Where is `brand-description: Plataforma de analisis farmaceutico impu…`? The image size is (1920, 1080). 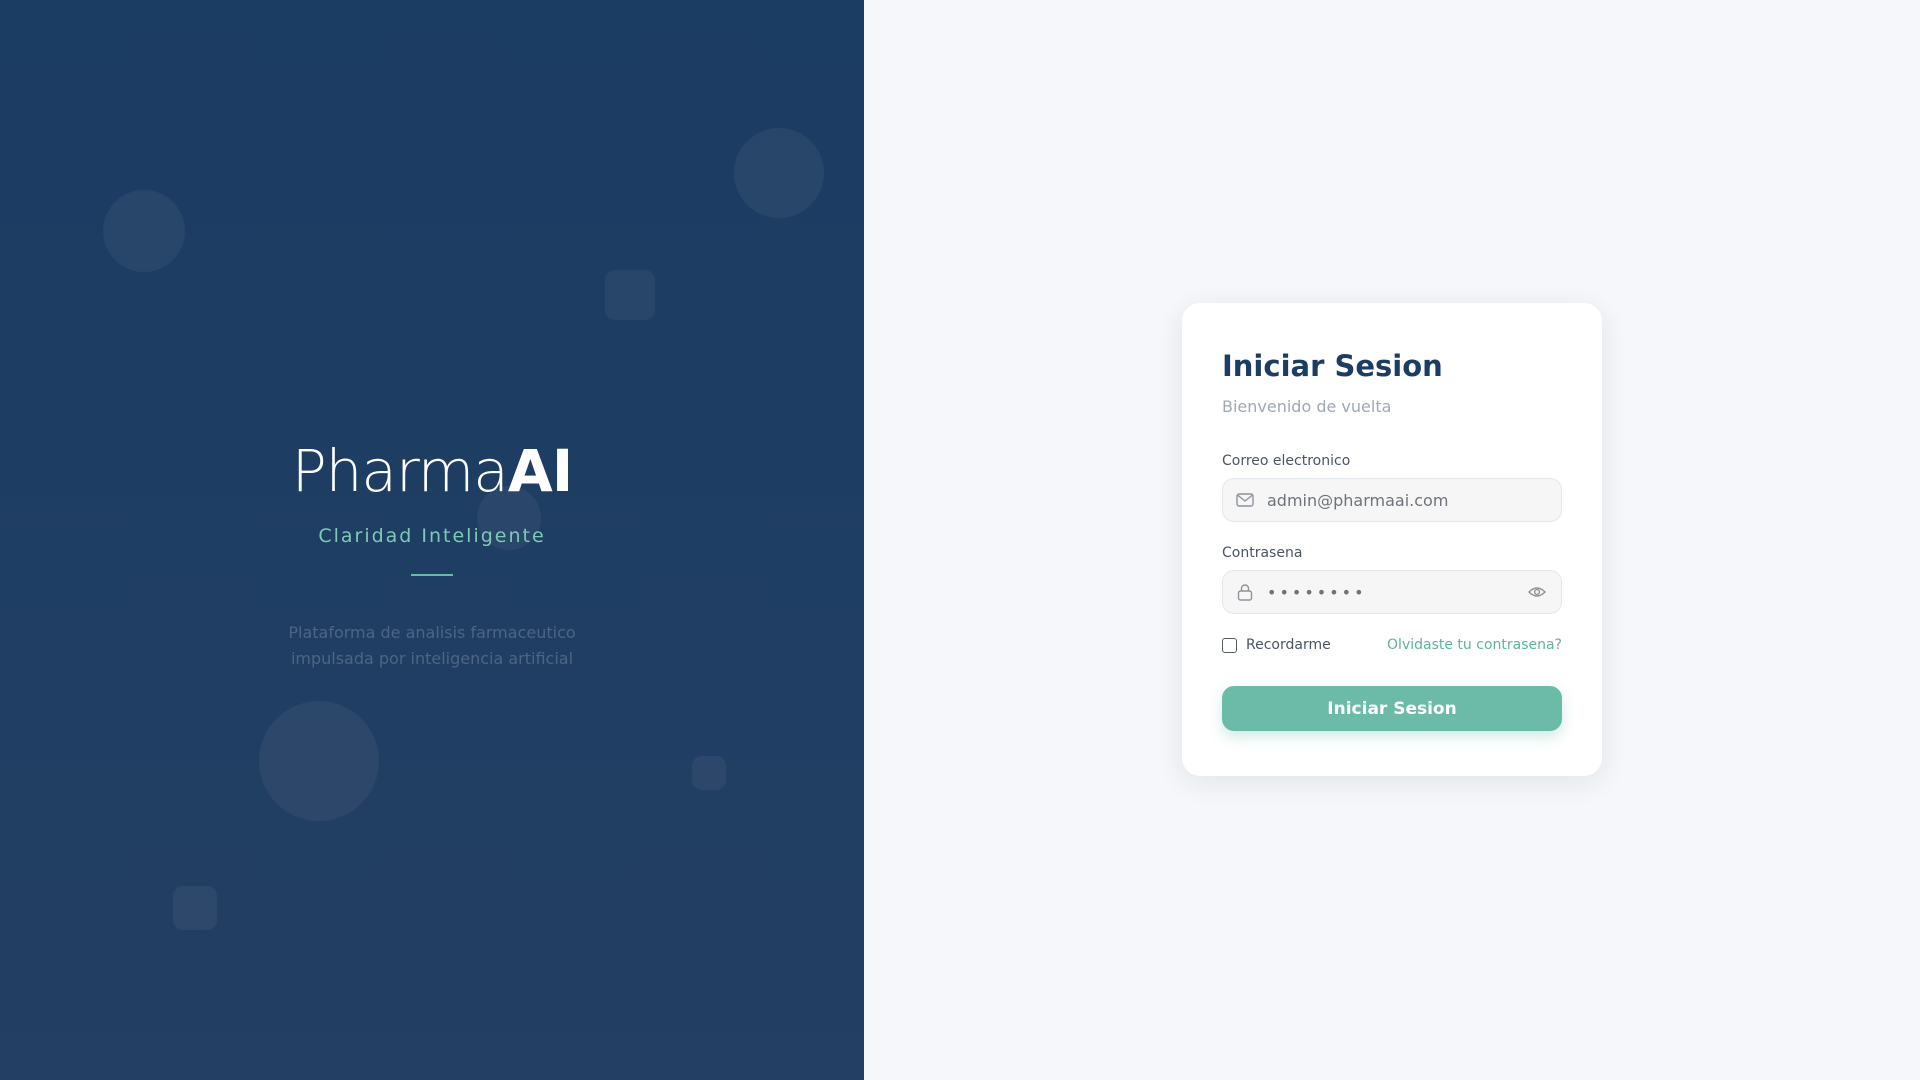
brand-description: Plataforma de analisis farmaceutico impu… is located at coordinates (432, 646).